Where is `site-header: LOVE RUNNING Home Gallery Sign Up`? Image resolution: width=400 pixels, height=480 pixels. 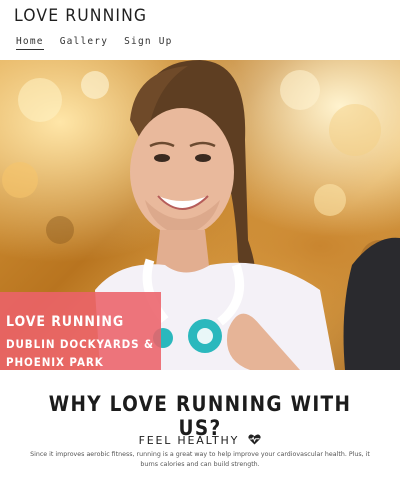 site-header: LOVE RUNNING Home Gallery Sign Up is located at coordinates (200, 30).